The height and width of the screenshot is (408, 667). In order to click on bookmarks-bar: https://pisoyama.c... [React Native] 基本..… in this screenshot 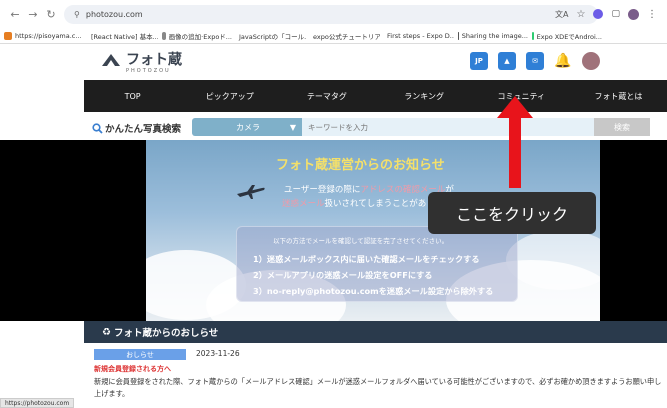, I will do `click(333, 36)`.